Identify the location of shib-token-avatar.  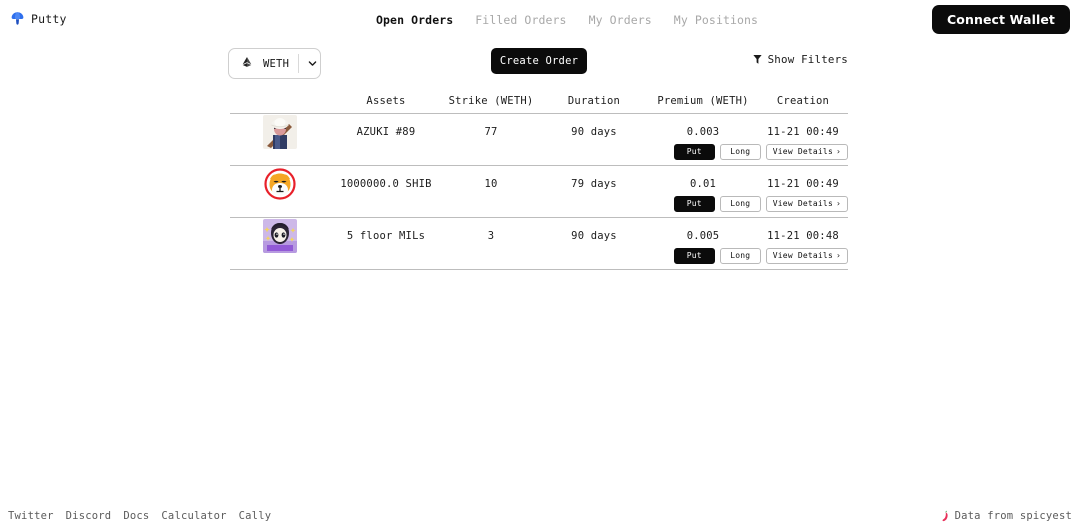
(280, 184).